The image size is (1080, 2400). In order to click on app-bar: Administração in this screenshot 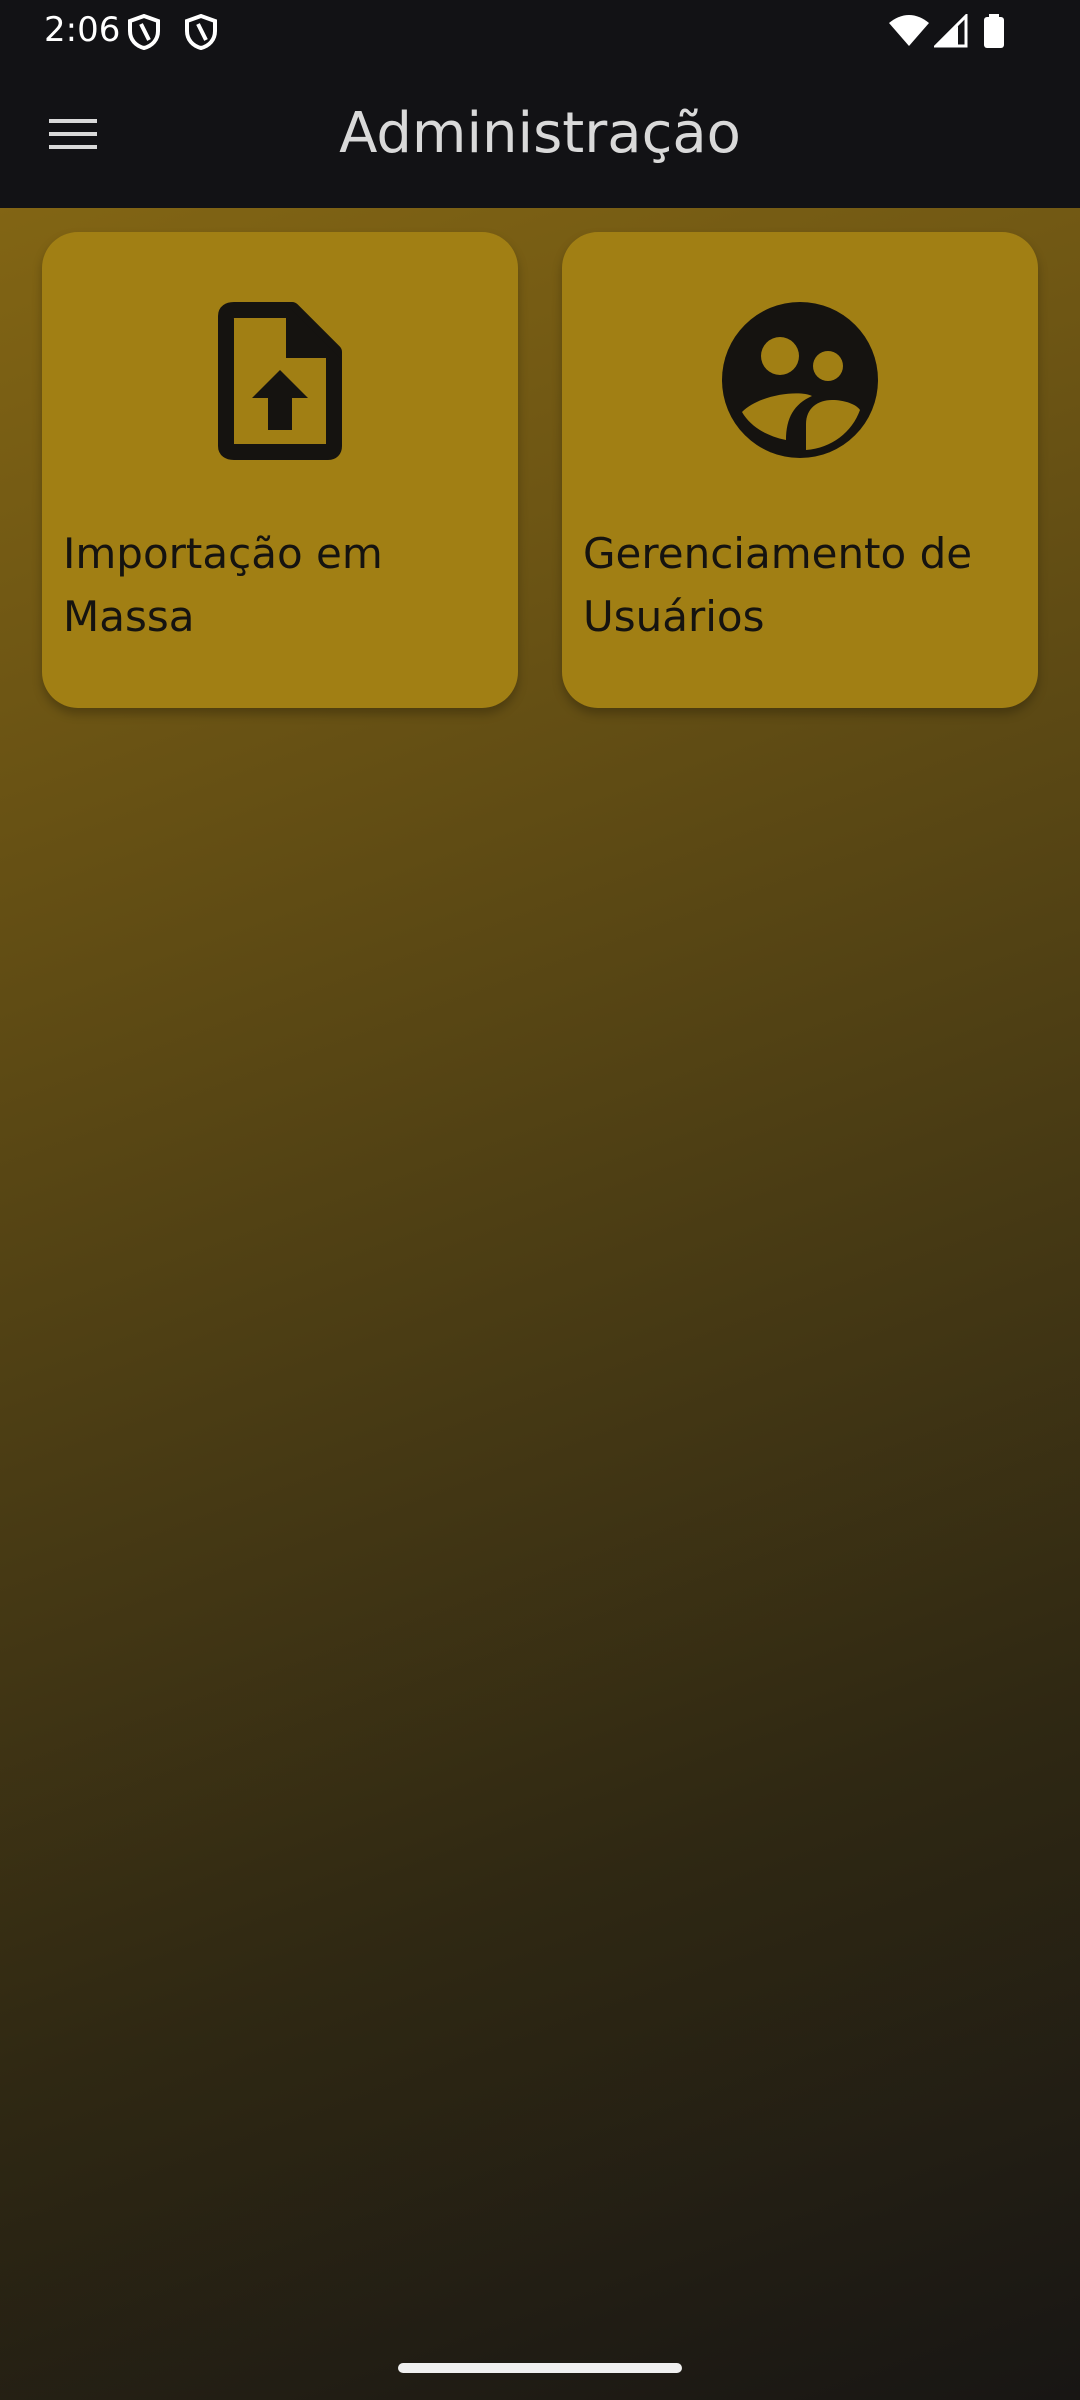, I will do `click(540, 134)`.